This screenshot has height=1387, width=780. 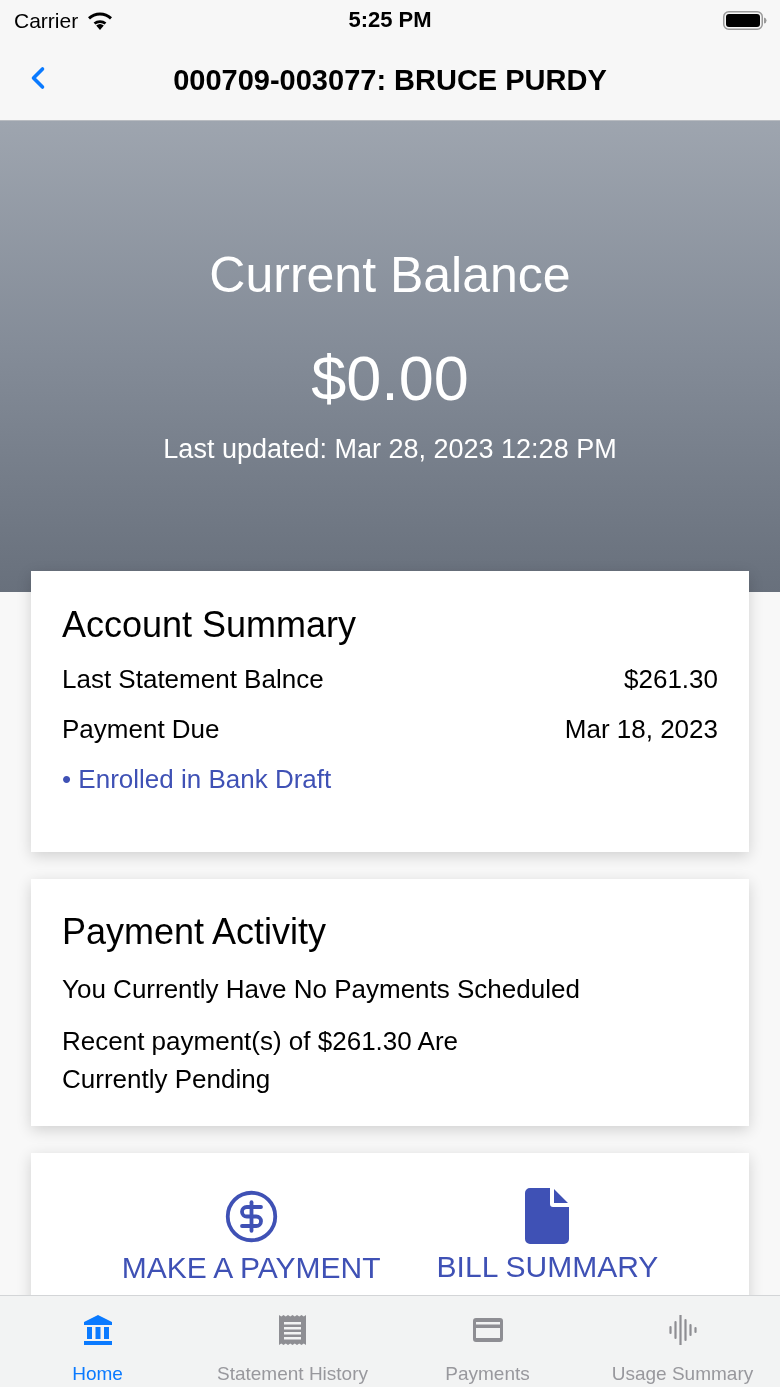 I want to click on card-title: Account Summary, so click(x=210, y=624).